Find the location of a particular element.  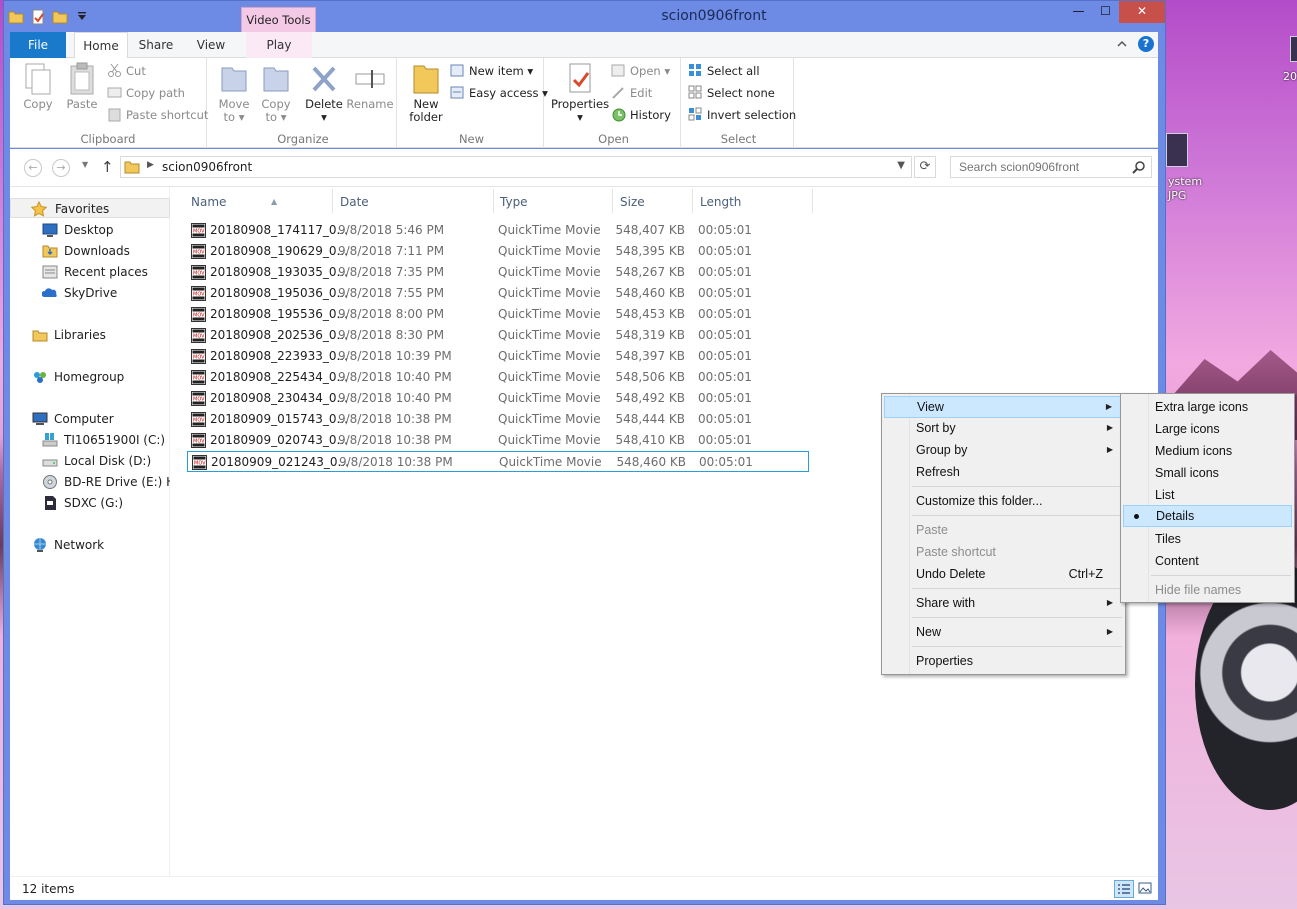

nav-drive-e: BD-RE Drive (E:) HEL is located at coordinates (90, 482).